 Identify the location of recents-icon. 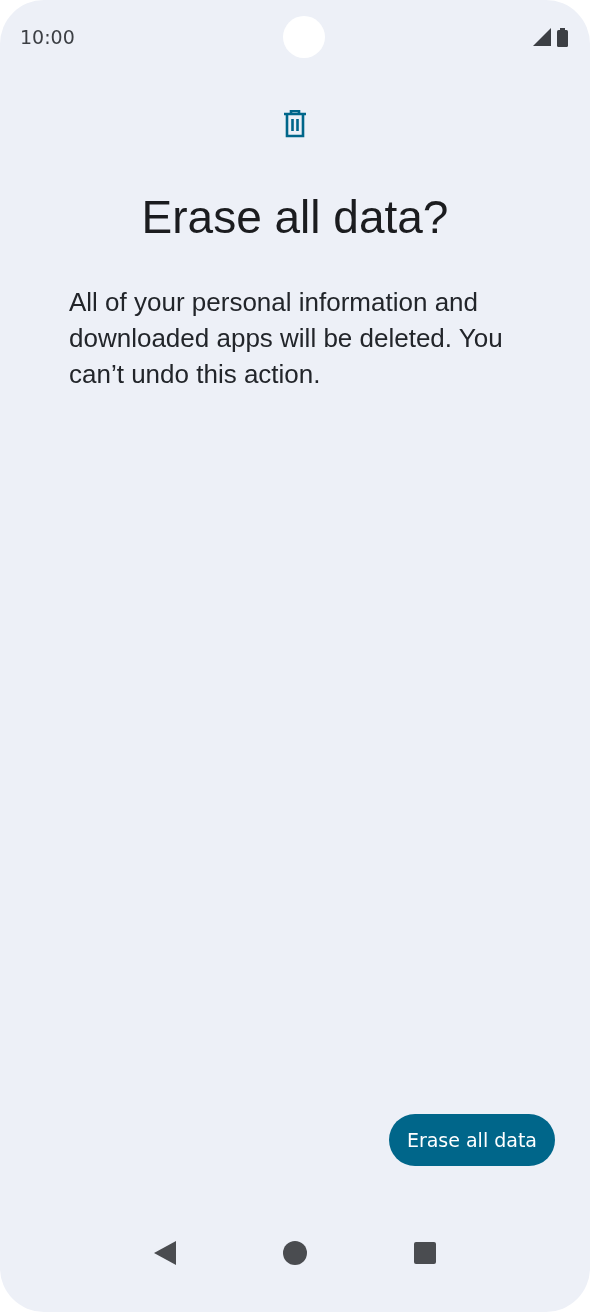
(425, 1253).